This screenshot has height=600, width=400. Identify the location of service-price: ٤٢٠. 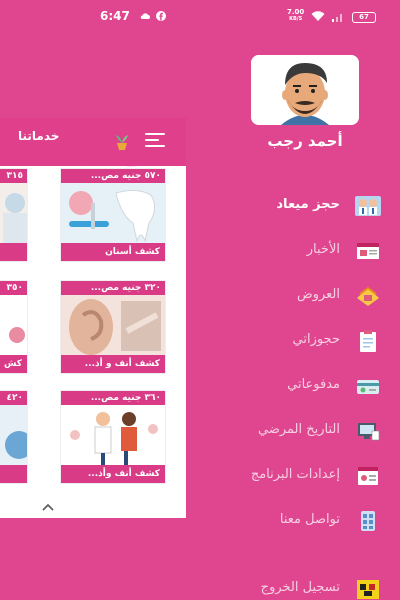
(13, 398).